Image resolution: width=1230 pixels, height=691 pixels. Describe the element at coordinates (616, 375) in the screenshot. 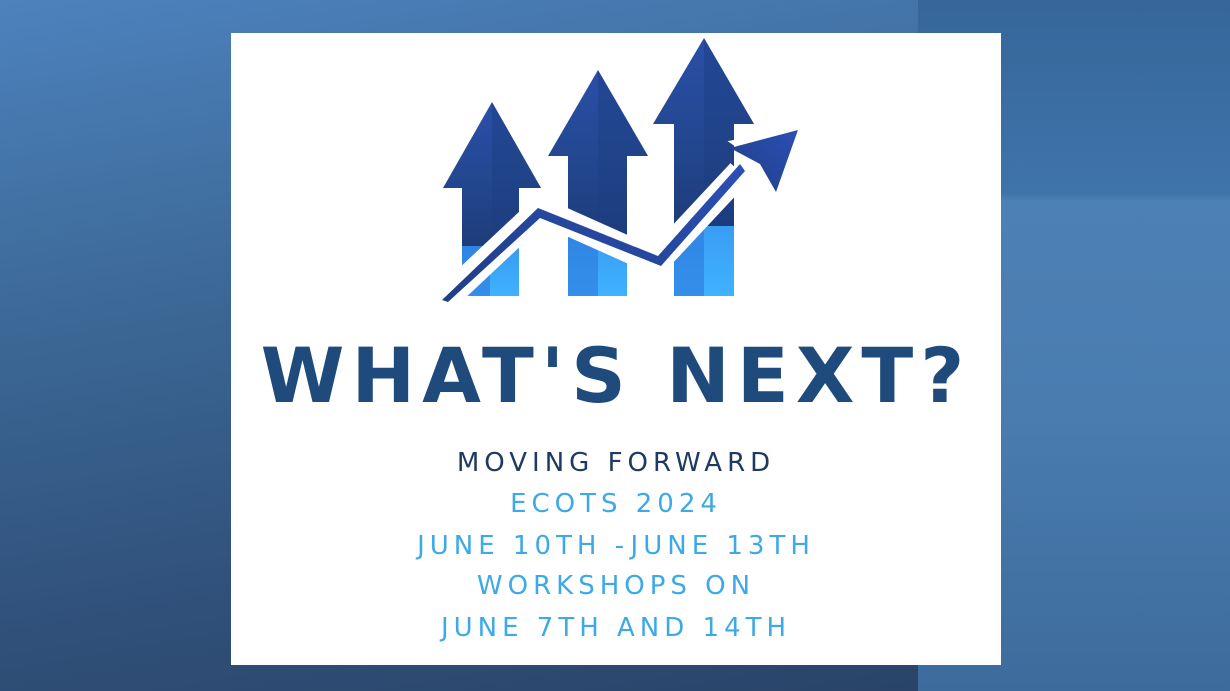

I see `headline: WHAT'S NEXT?` at that location.